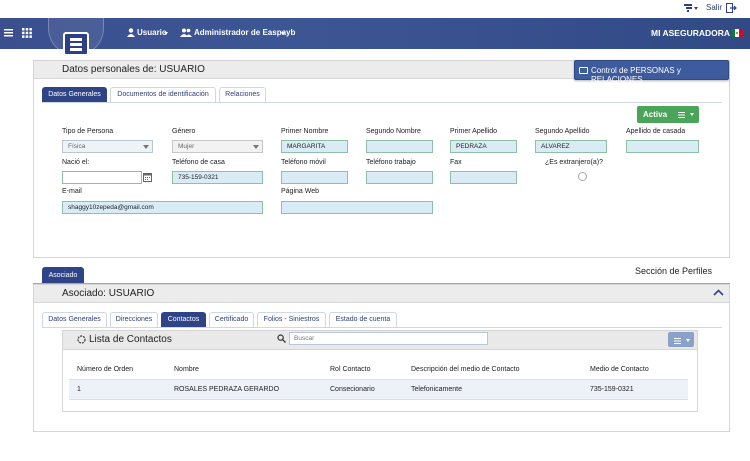 Image resolution: width=750 pixels, height=461 pixels. What do you see at coordinates (393, 131) in the screenshot?
I see `segundo-nombre-label: Segundo Nombre` at bounding box center [393, 131].